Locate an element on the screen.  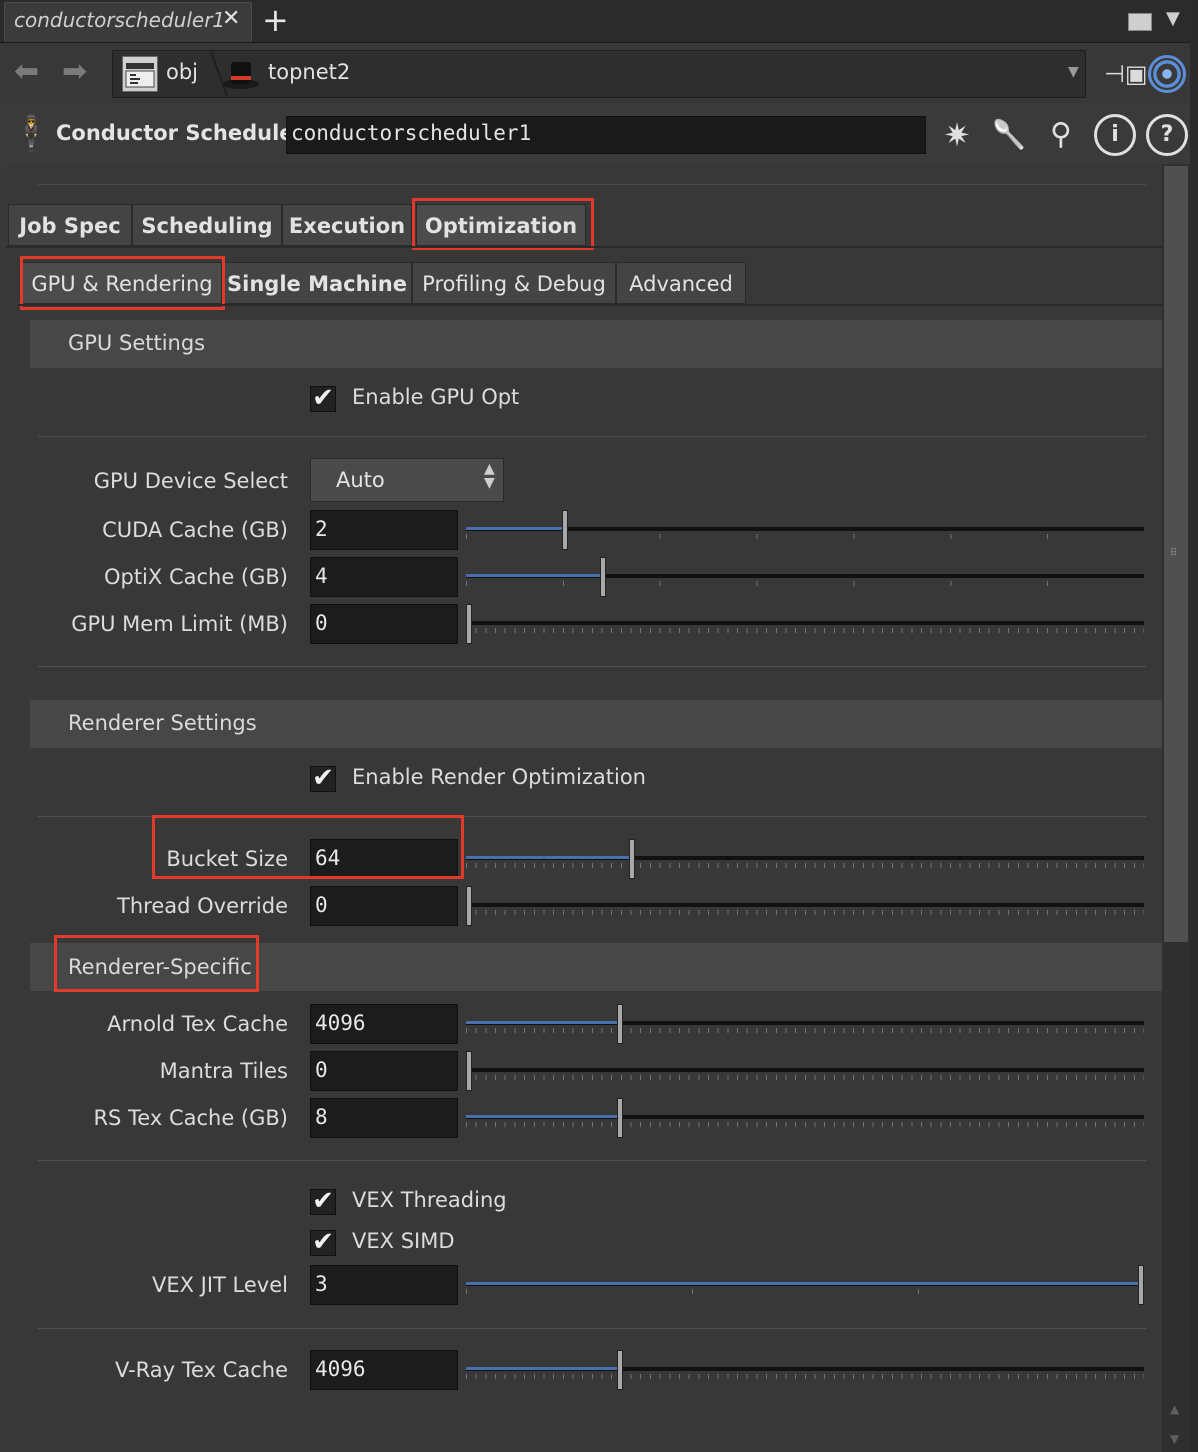
section-title-renderer: Renderer Settings is located at coordinates (162, 723).